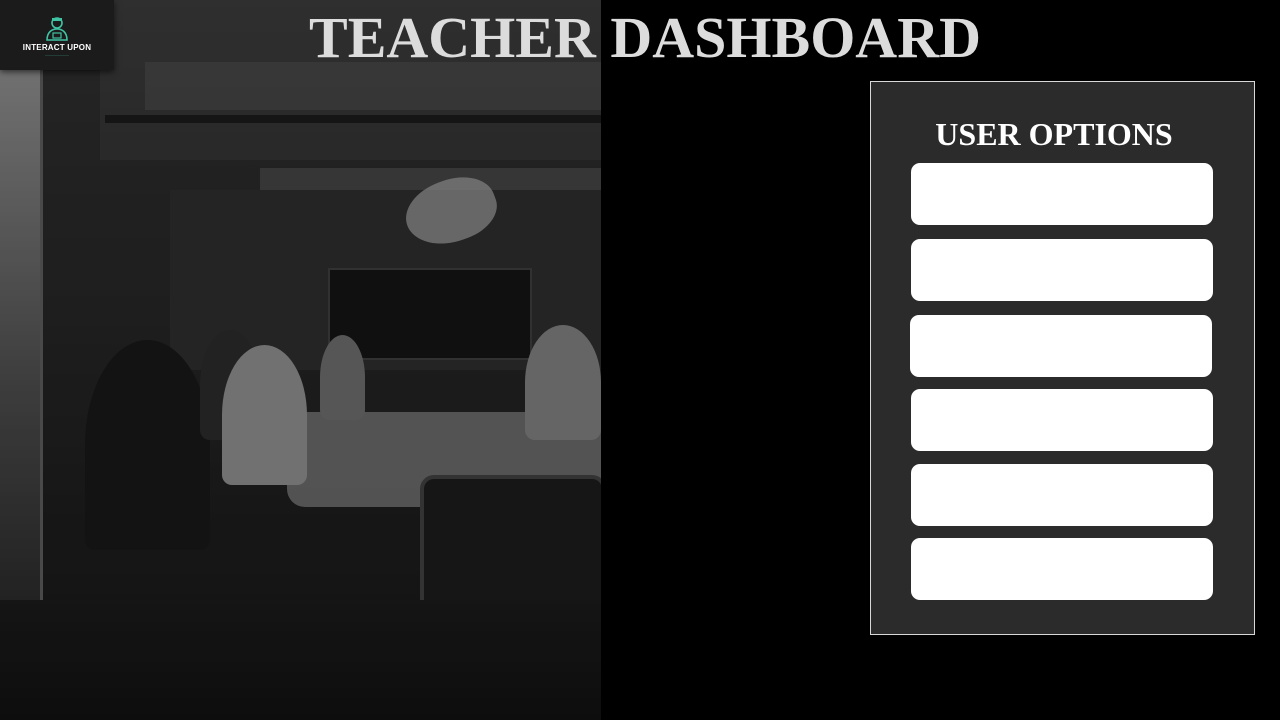 This screenshot has height=720, width=1280. Describe the element at coordinates (57, 55) in the screenshot. I see `logo-tagline-mark: ————————` at that location.